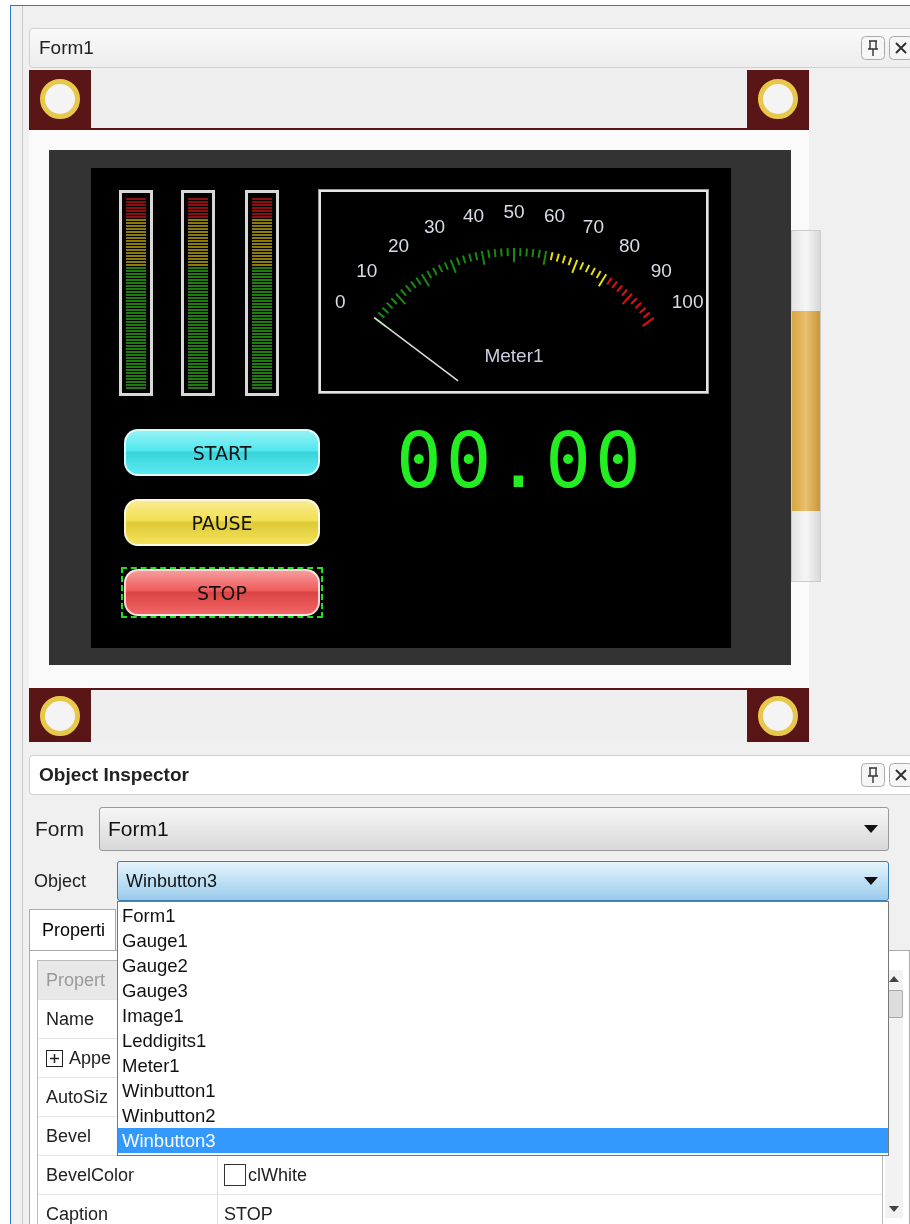 Image resolution: width=910 pixels, height=1224 pixels. I want to click on scale-label: 50, so click(514, 211).